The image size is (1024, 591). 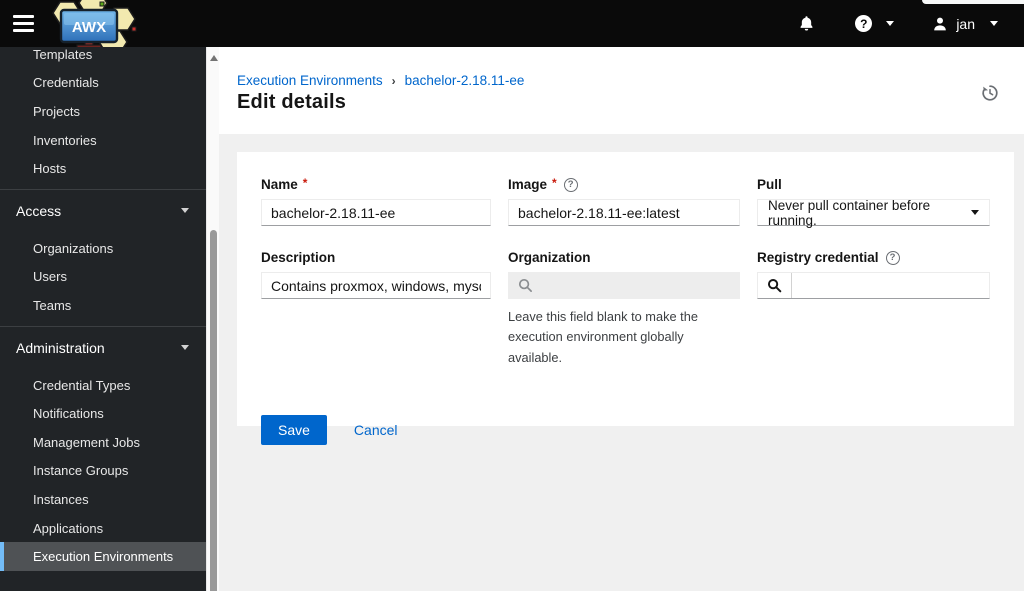 I want to click on nav-toggle-hamburger-icon, so click(x=23, y=23).